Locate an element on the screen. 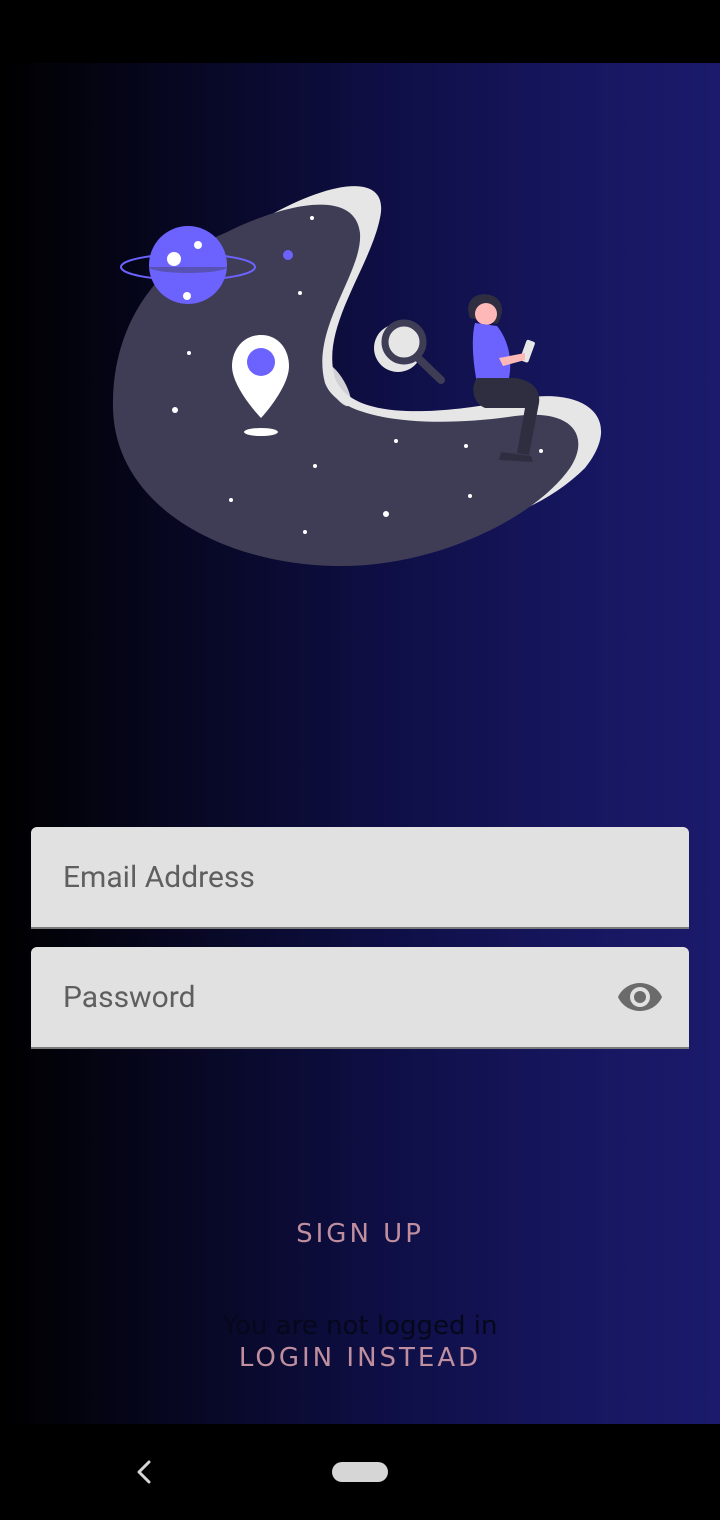 This screenshot has width=720, height=1520. eye-icon is located at coordinates (640, 997).